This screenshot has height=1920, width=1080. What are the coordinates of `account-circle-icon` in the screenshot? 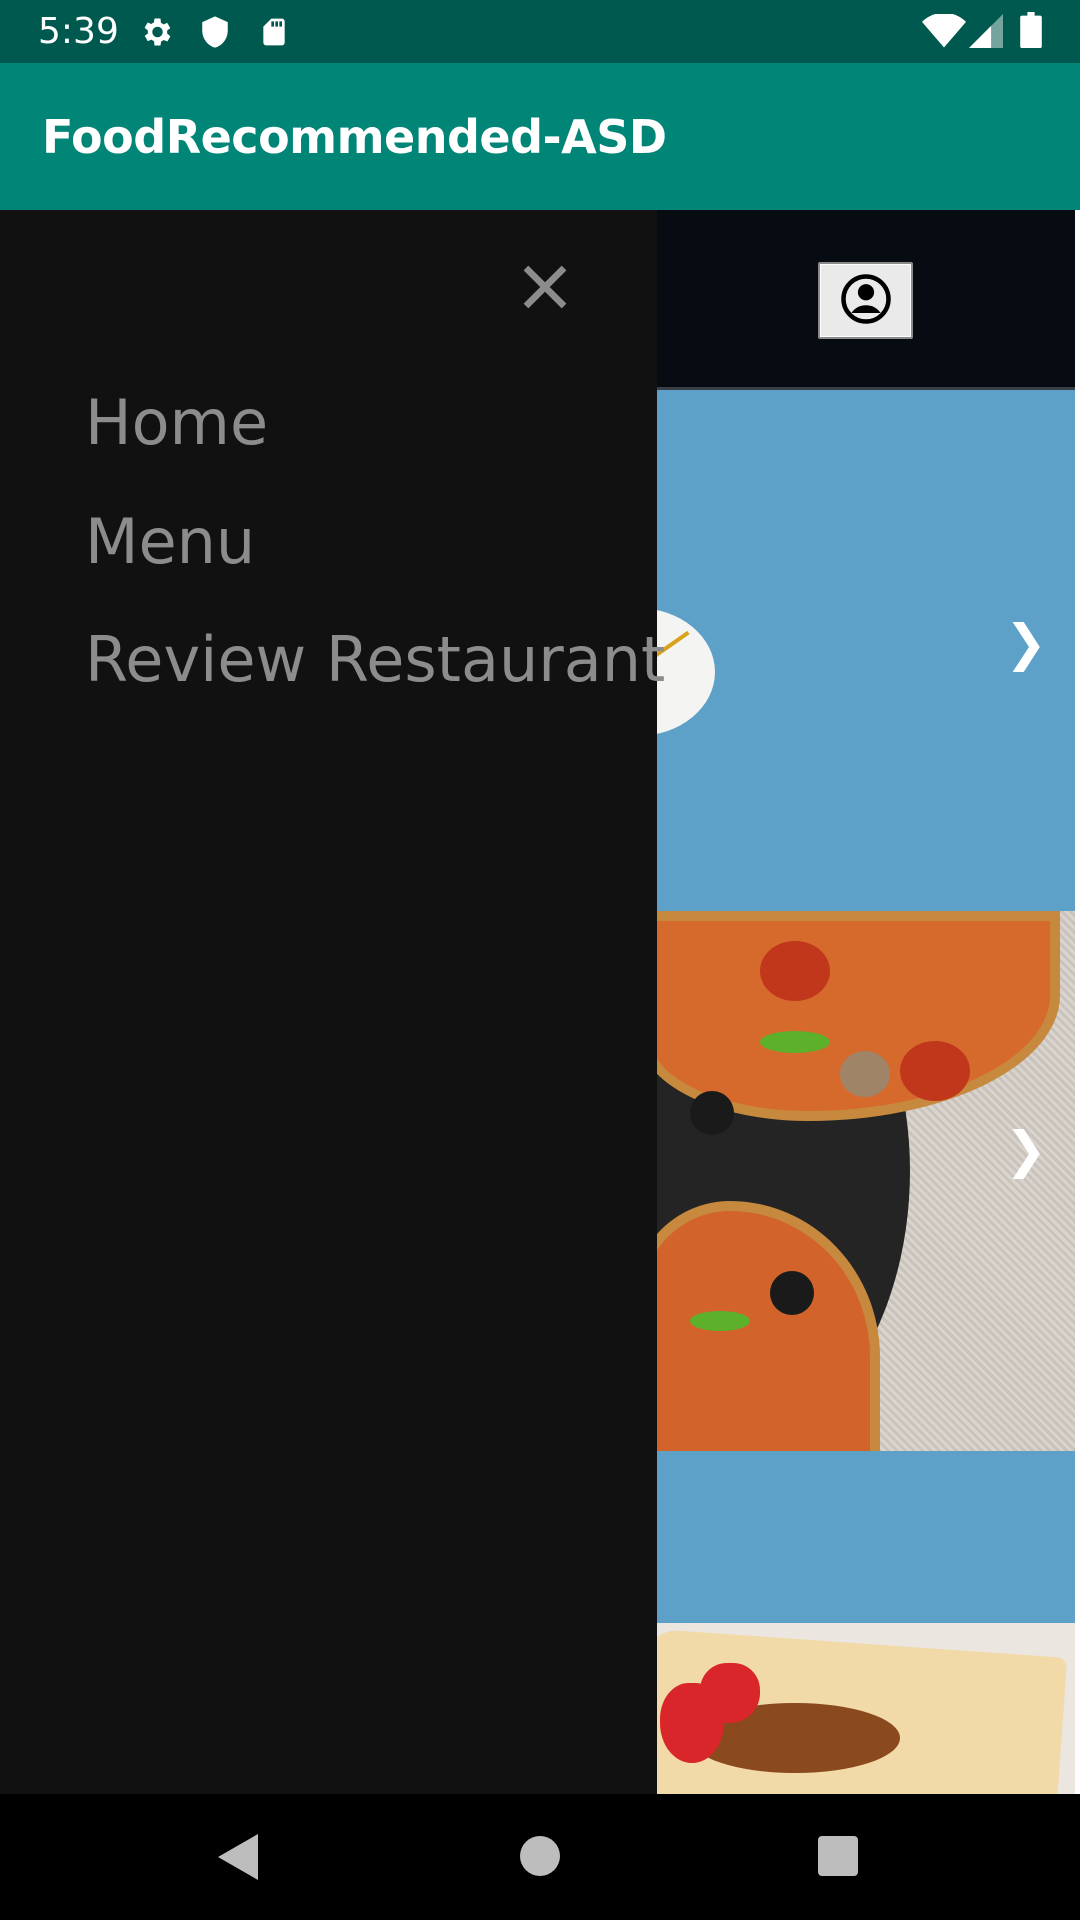 It's located at (866, 301).